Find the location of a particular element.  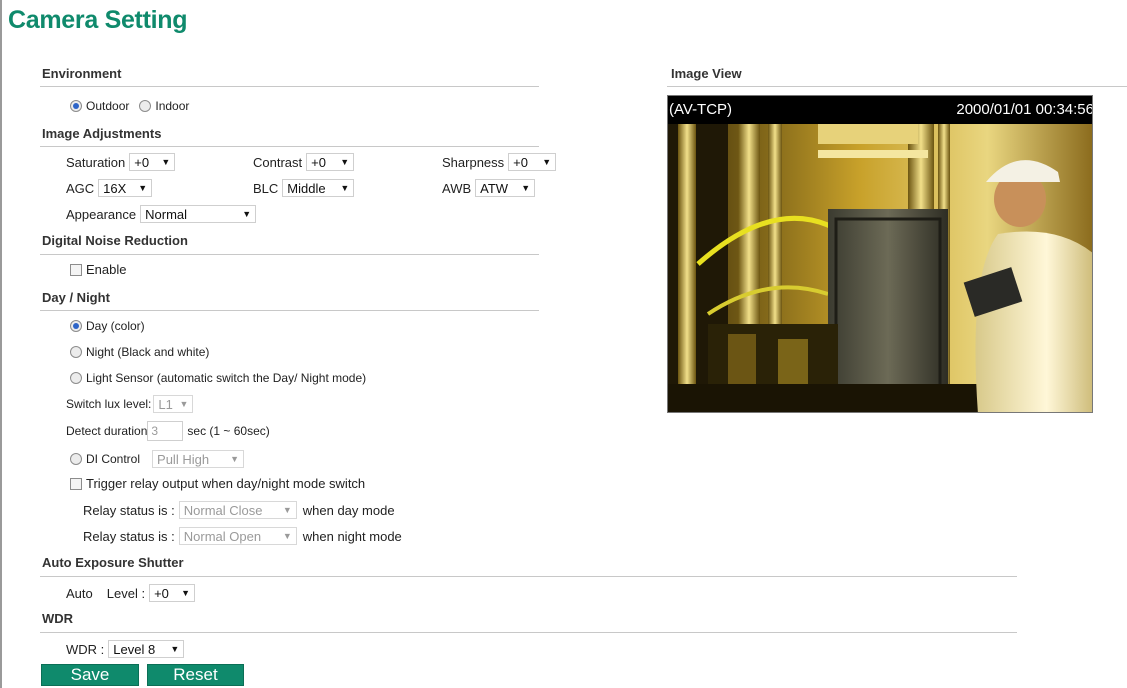

day-label: Day (color) is located at coordinates (115, 326).